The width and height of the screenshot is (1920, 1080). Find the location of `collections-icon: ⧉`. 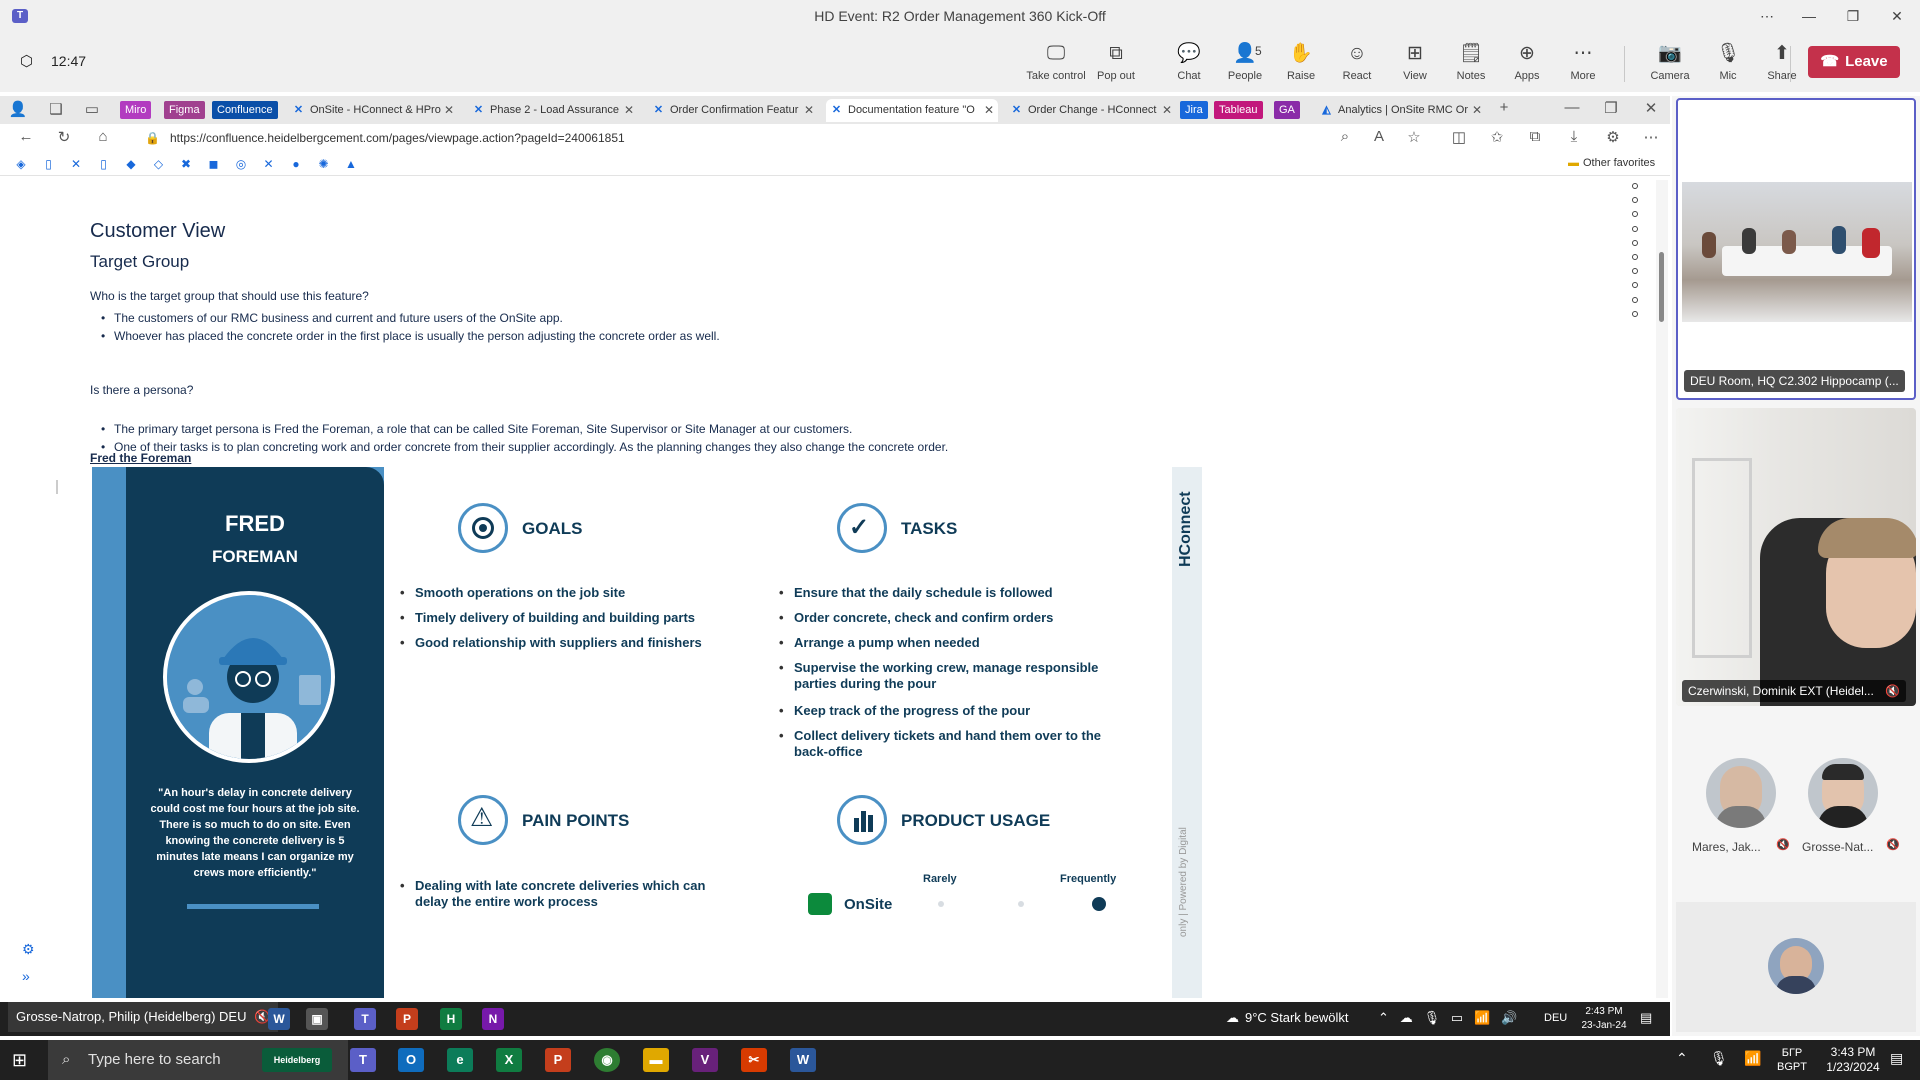

collections-icon: ⧉ is located at coordinates (1535, 136).